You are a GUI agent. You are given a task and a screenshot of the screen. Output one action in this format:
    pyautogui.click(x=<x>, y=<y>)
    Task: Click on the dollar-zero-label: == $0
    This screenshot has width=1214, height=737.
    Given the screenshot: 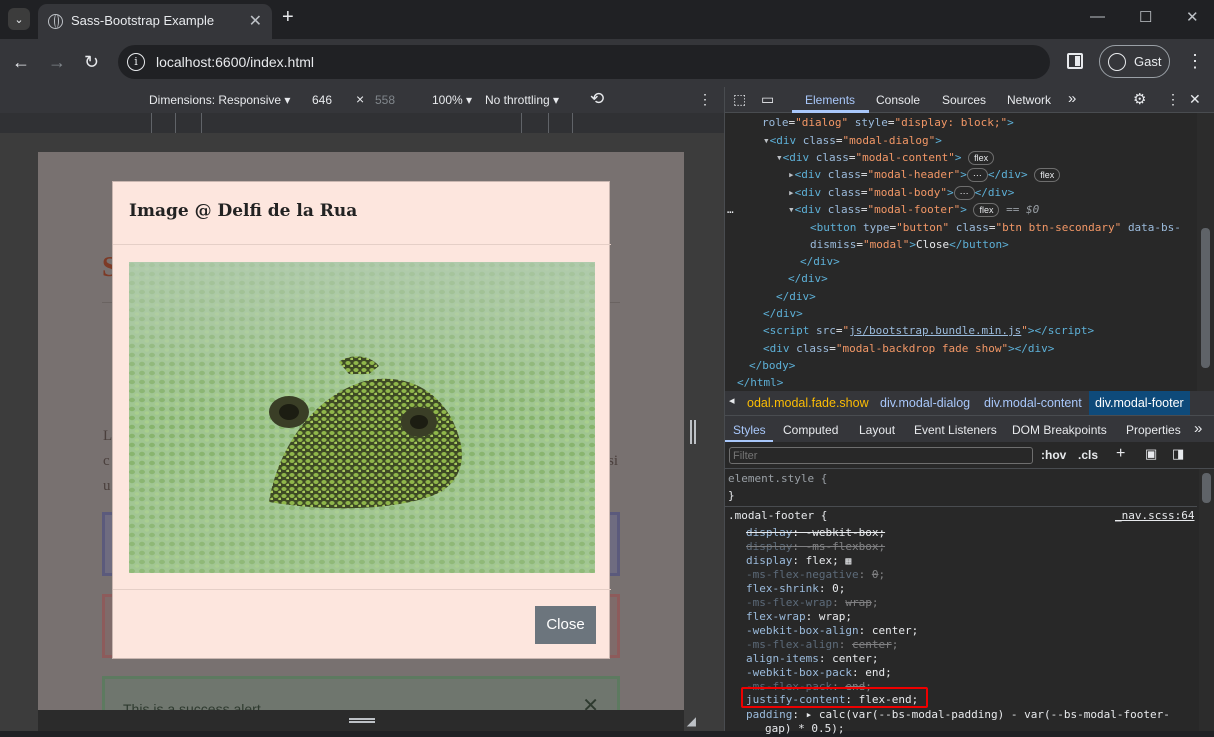 What is the action you would take?
    pyautogui.click(x=1023, y=209)
    